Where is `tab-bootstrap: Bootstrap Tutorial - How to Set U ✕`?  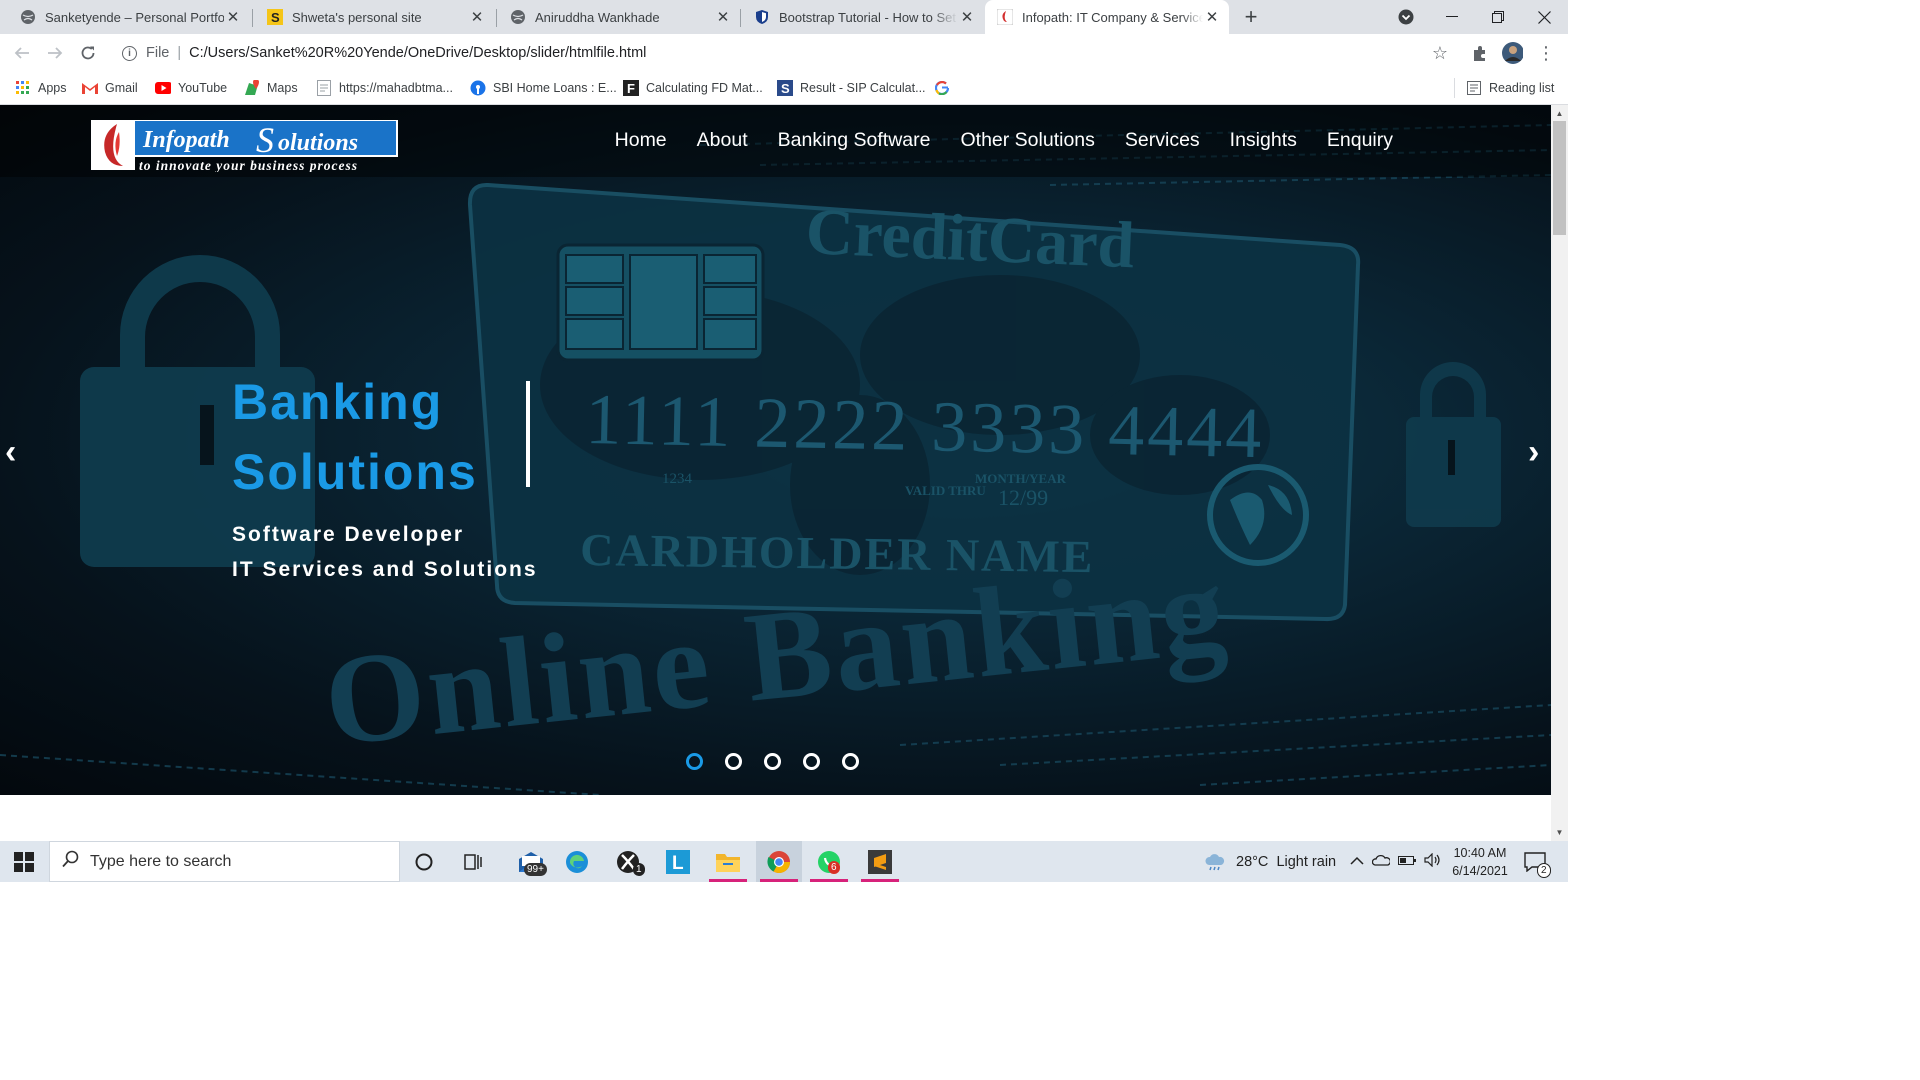
tab-bootstrap: Bootstrap Tutorial - How to Set U ✕ is located at coordinates (859, 17).